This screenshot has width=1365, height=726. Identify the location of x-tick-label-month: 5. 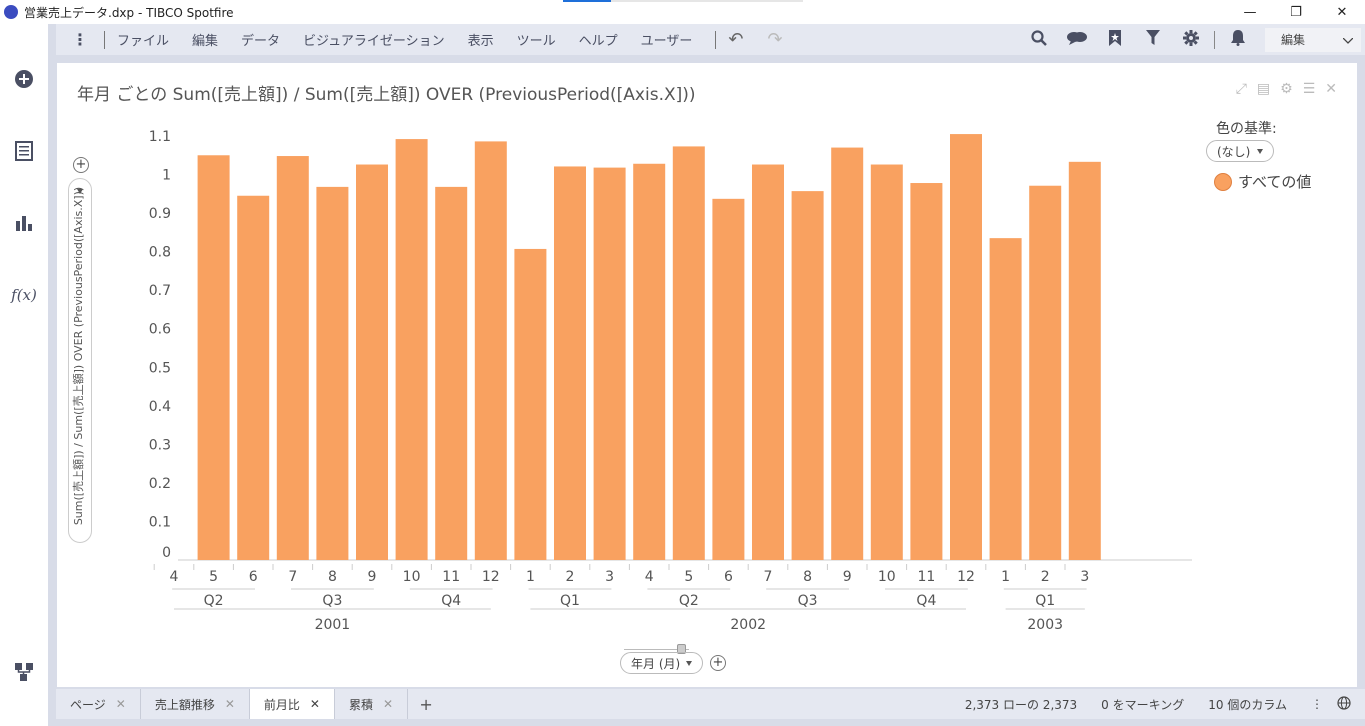
(213, 577).